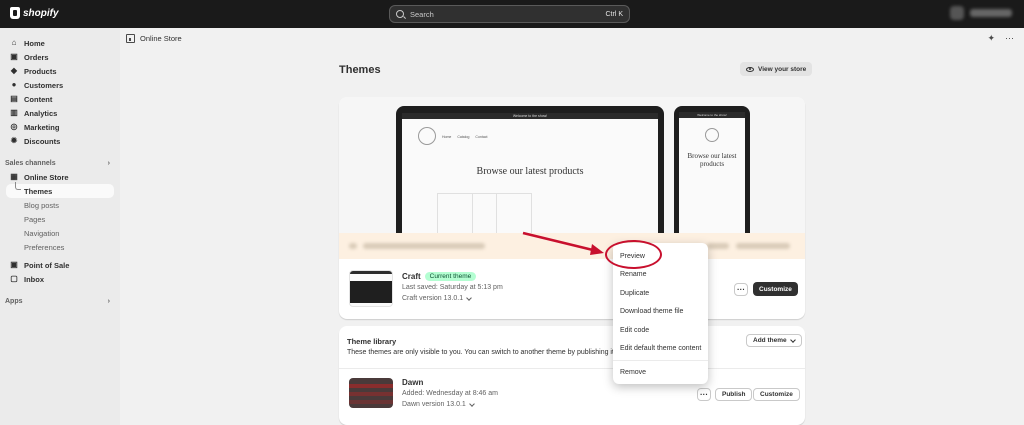 This screenshot has width=1024, height=425. What do you see at coordinates (572, 368) in the screenshot?
I see `divider` at bounding box center [572, 368].